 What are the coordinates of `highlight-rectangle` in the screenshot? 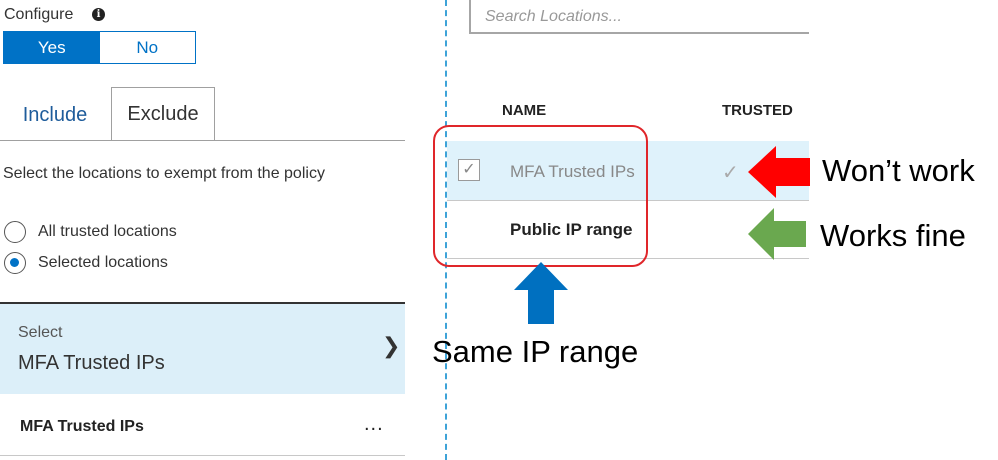 It's located at (540, 196).